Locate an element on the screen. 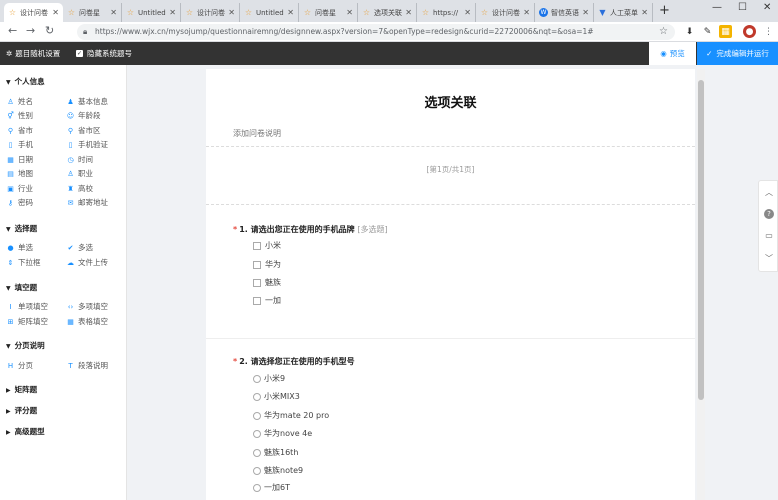 The image size is (778, 500). question-2-title: * 2. 请选择您正在使用的手机型号 is located at coordinates (294, 361).